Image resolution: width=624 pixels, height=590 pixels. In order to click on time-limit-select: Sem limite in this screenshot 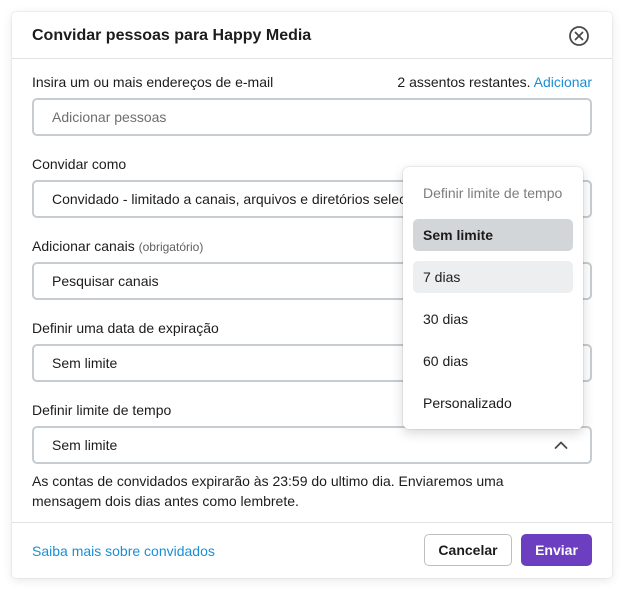, I will do `click(312, 445)`.